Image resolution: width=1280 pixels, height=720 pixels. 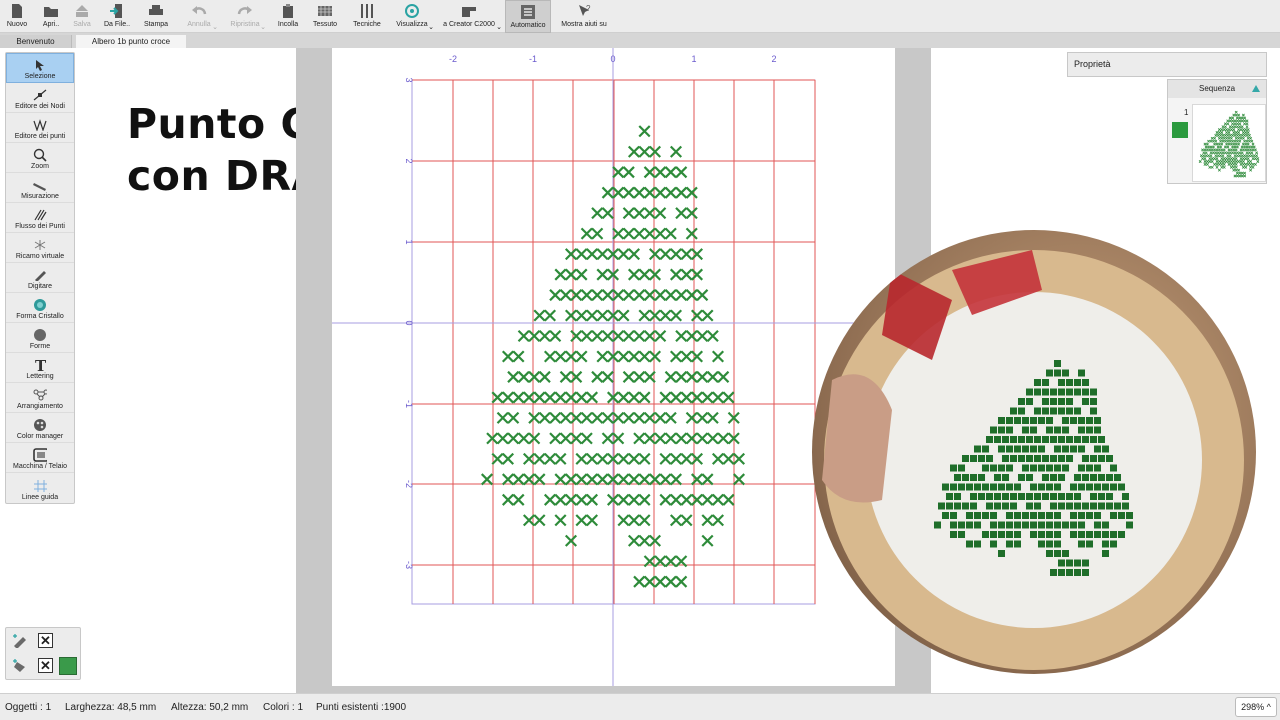 What do you see at coordinates (40, 98) in the screenshot?
I see `tool-node-editor: Editore dei Nodi` at bounding box center [40, 98].